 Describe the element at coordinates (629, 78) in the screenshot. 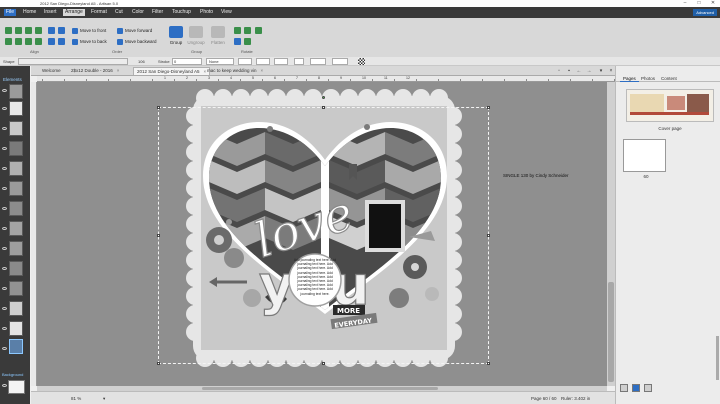

I see `tab-pages: Pages` at that location.